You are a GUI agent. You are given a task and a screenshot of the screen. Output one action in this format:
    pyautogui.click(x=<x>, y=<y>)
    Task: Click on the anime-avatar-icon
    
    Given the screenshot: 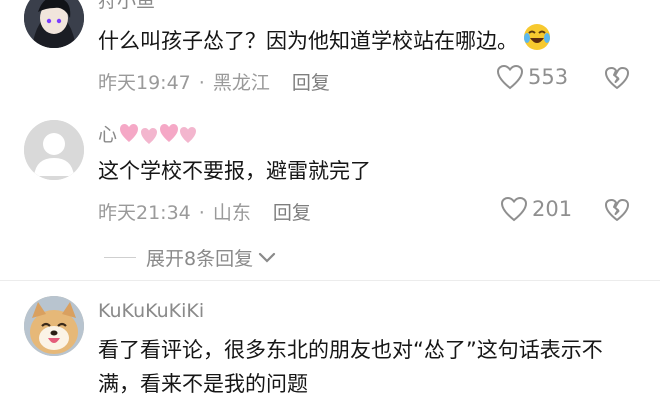 What is the action you would take?
    pyautogui.click(x=54, y=24)
    